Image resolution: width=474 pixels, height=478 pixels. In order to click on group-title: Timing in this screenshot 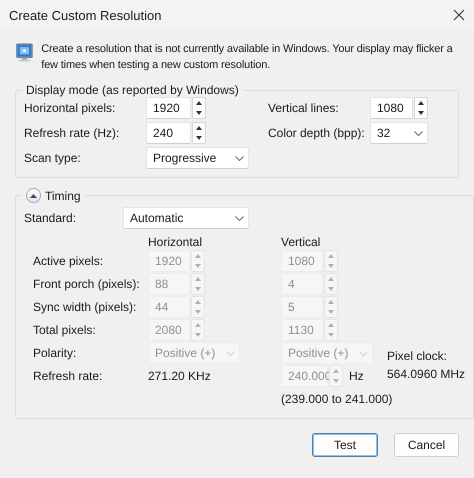, I will do `click(63, 195)`.